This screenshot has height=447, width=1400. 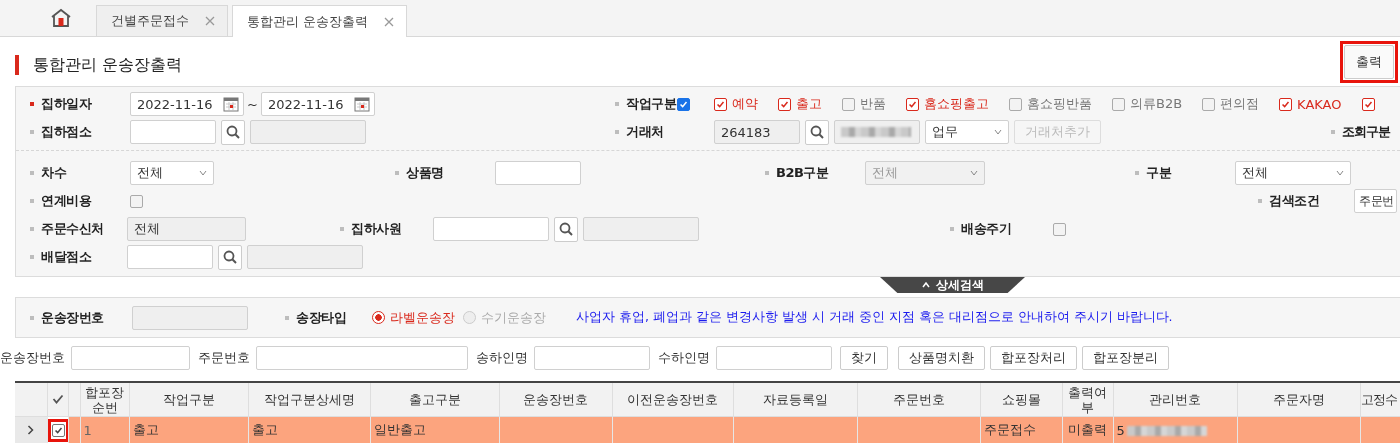 I want to click on field-label: 주문수신처, so click(x=72, y=229).